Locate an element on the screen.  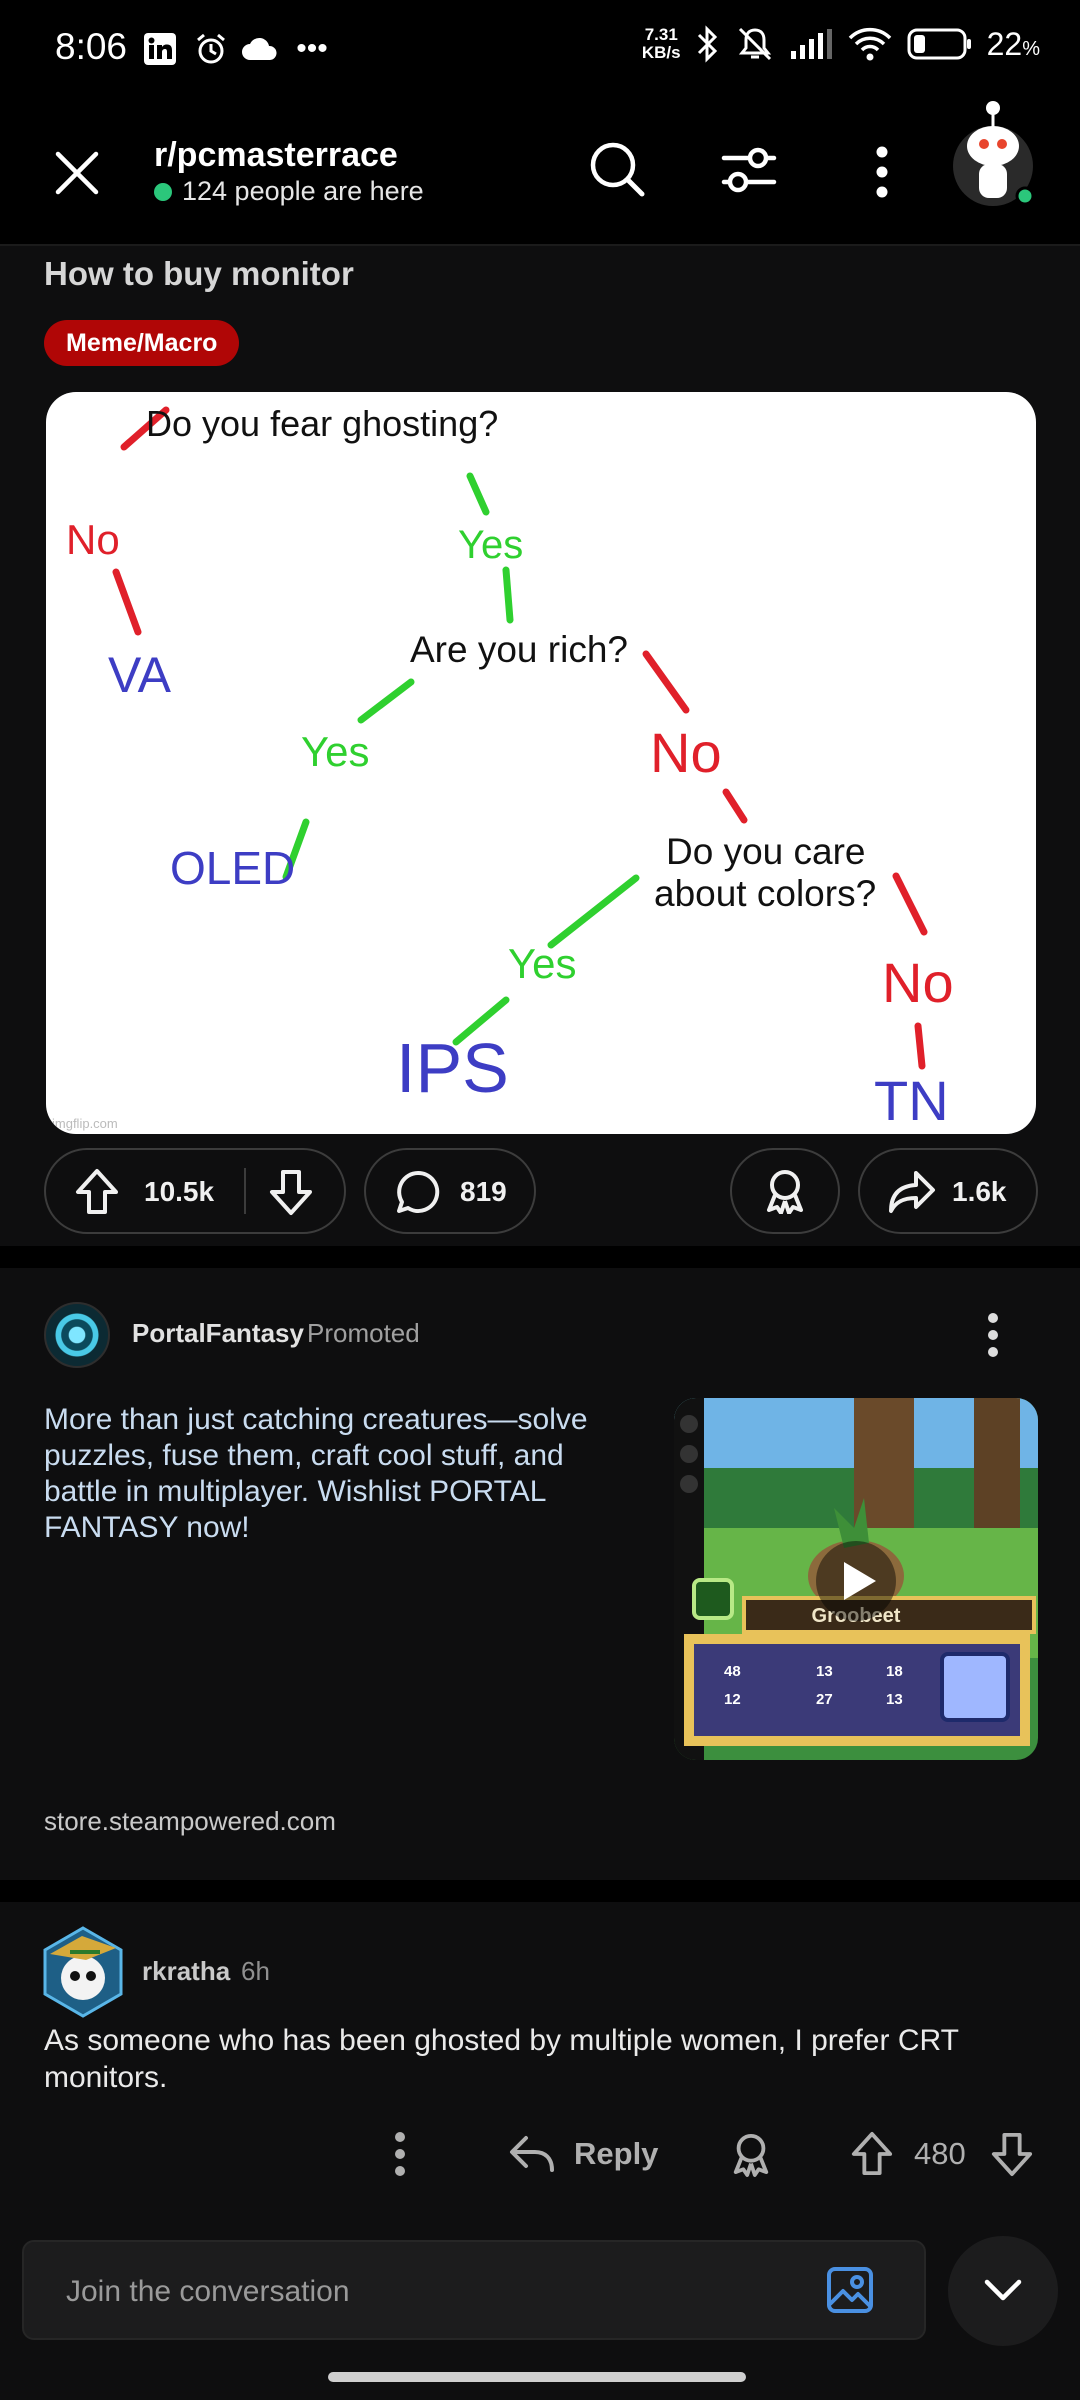
tree-label-yes-1: Yes is located at coordinates (490, 545).